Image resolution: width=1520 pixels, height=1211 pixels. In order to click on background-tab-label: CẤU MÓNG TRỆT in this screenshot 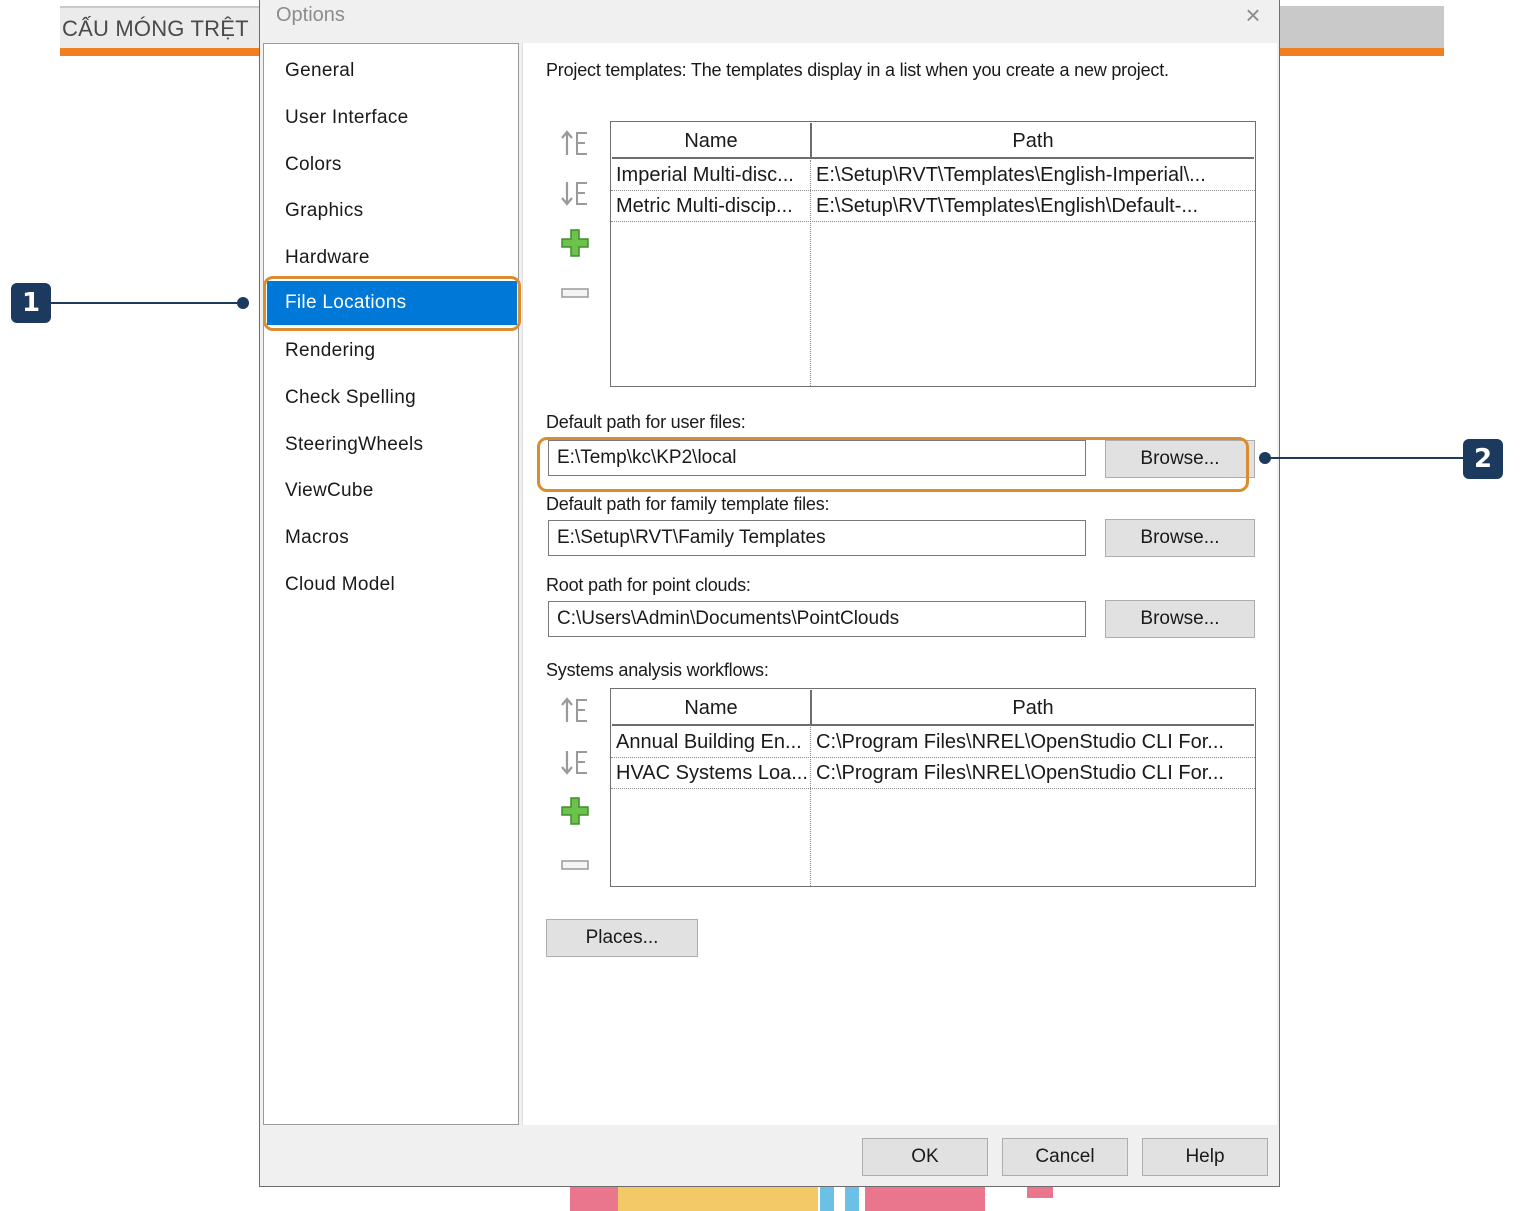, I will do `click(155, 28)`.